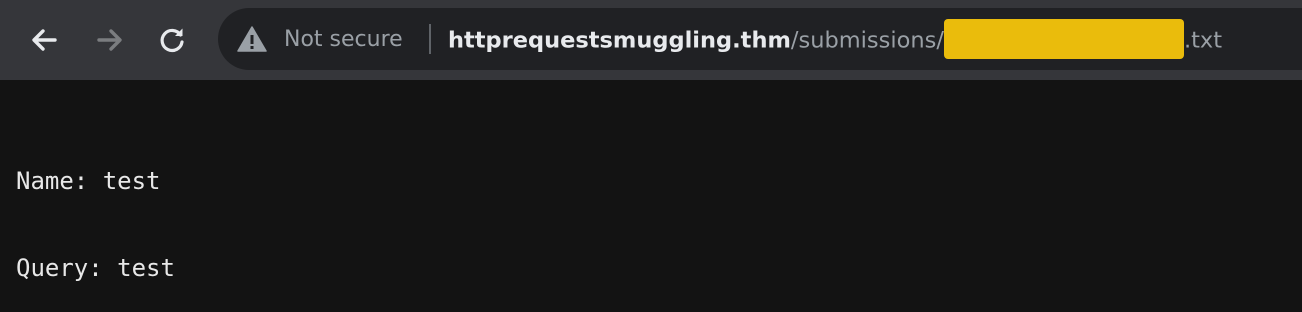 The width and height of the screenshot is (1302, 312). I want to click on redaction-block, so click(1063, 39).